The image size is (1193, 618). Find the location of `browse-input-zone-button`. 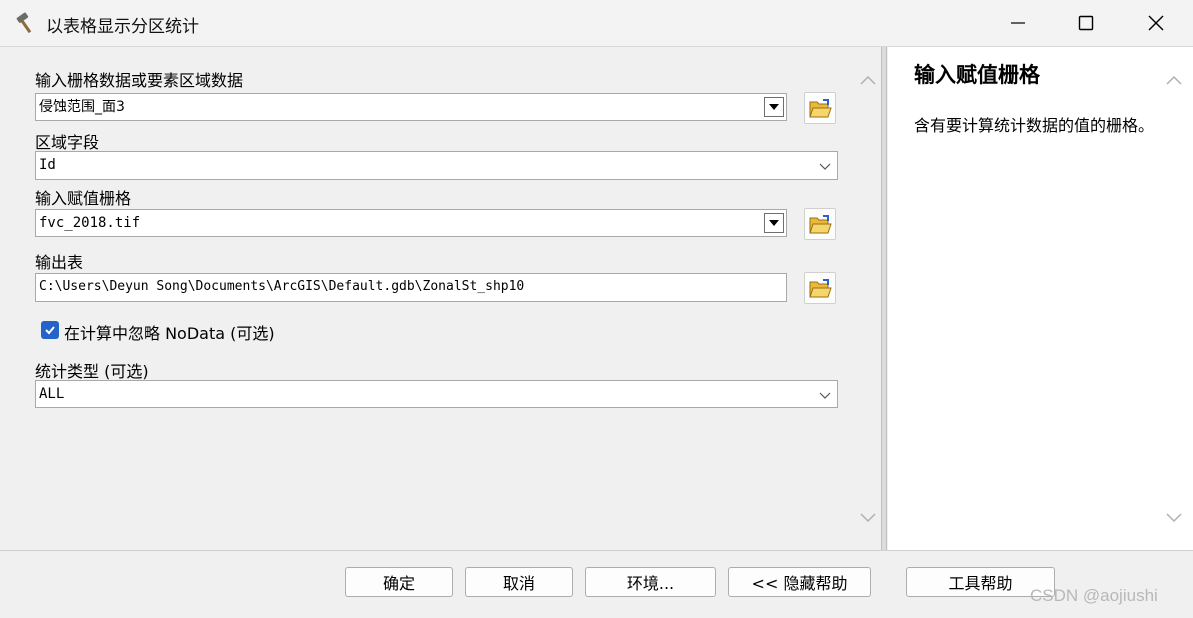

browse-input-zone-button is located at coordinates (820, 108).